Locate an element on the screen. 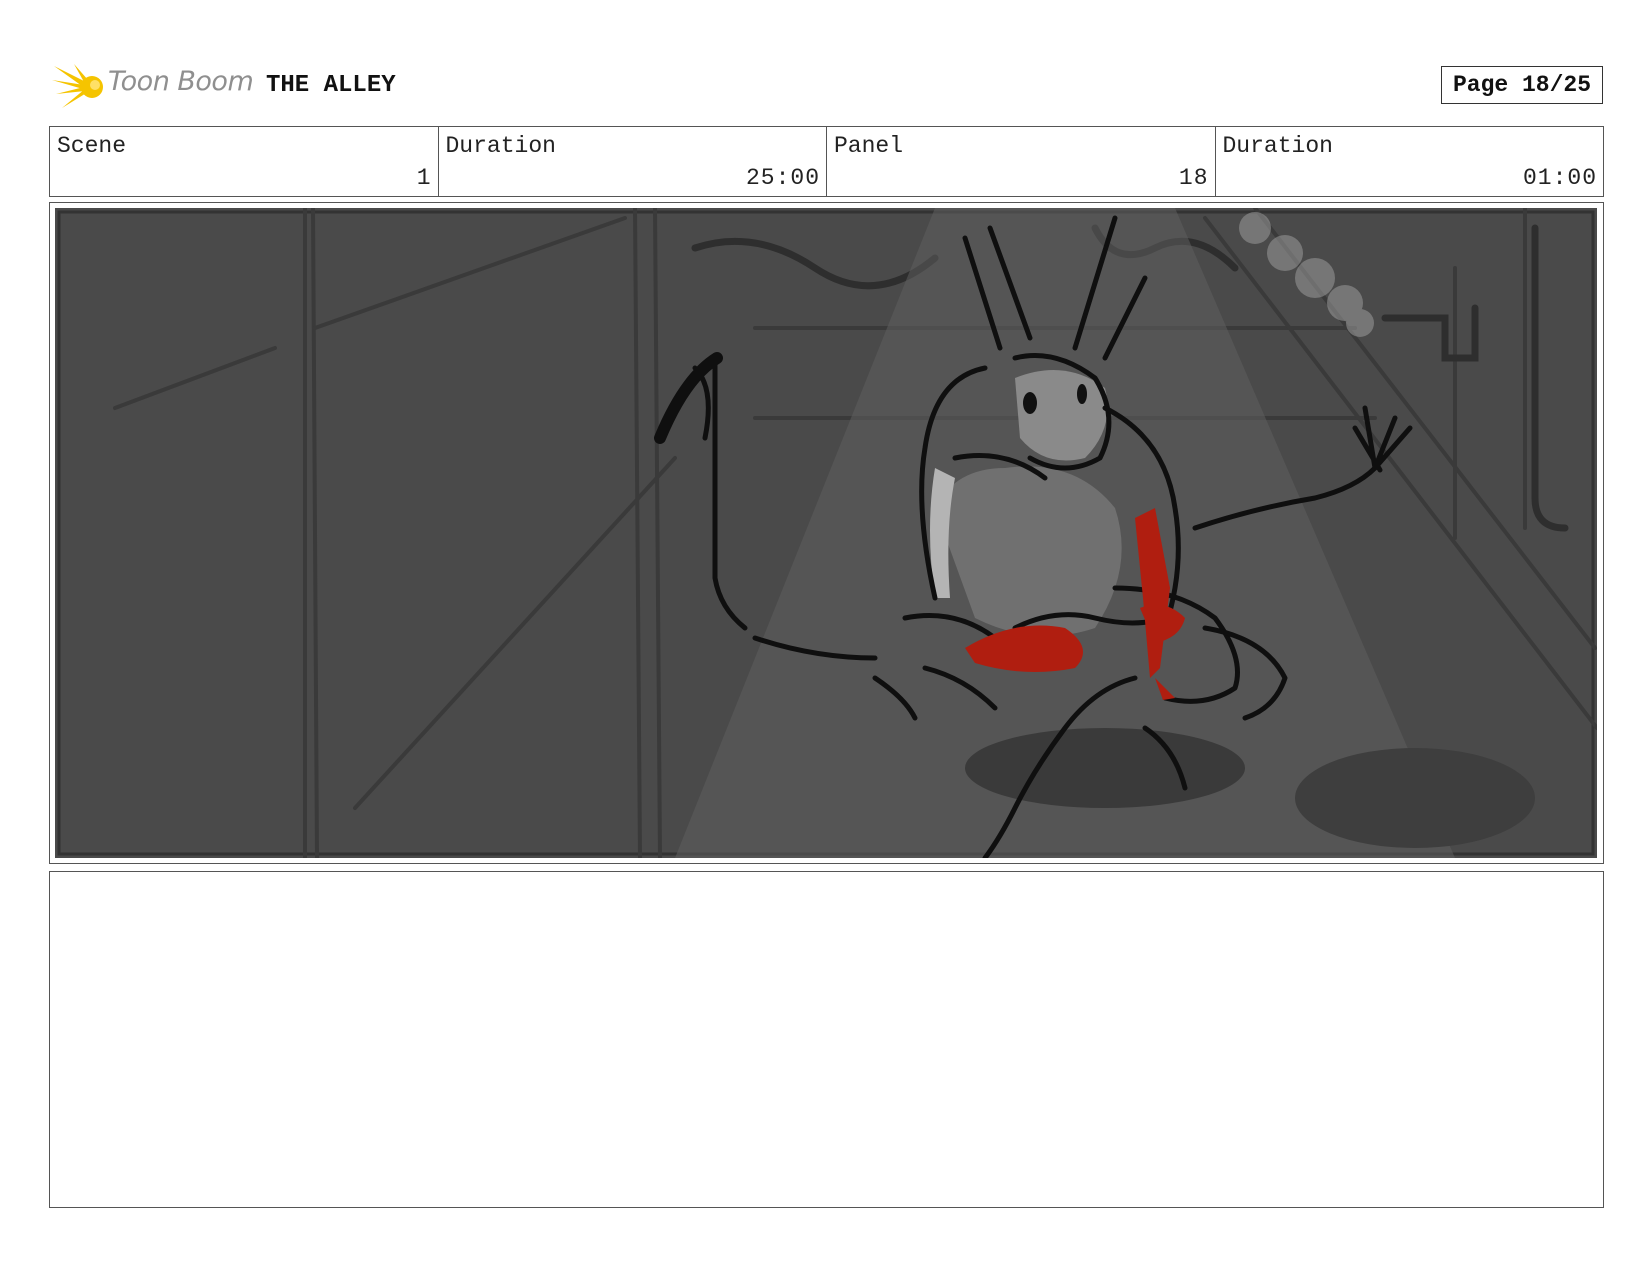  scene-duration-value: 25:00 is located at coordinates (782, 178).